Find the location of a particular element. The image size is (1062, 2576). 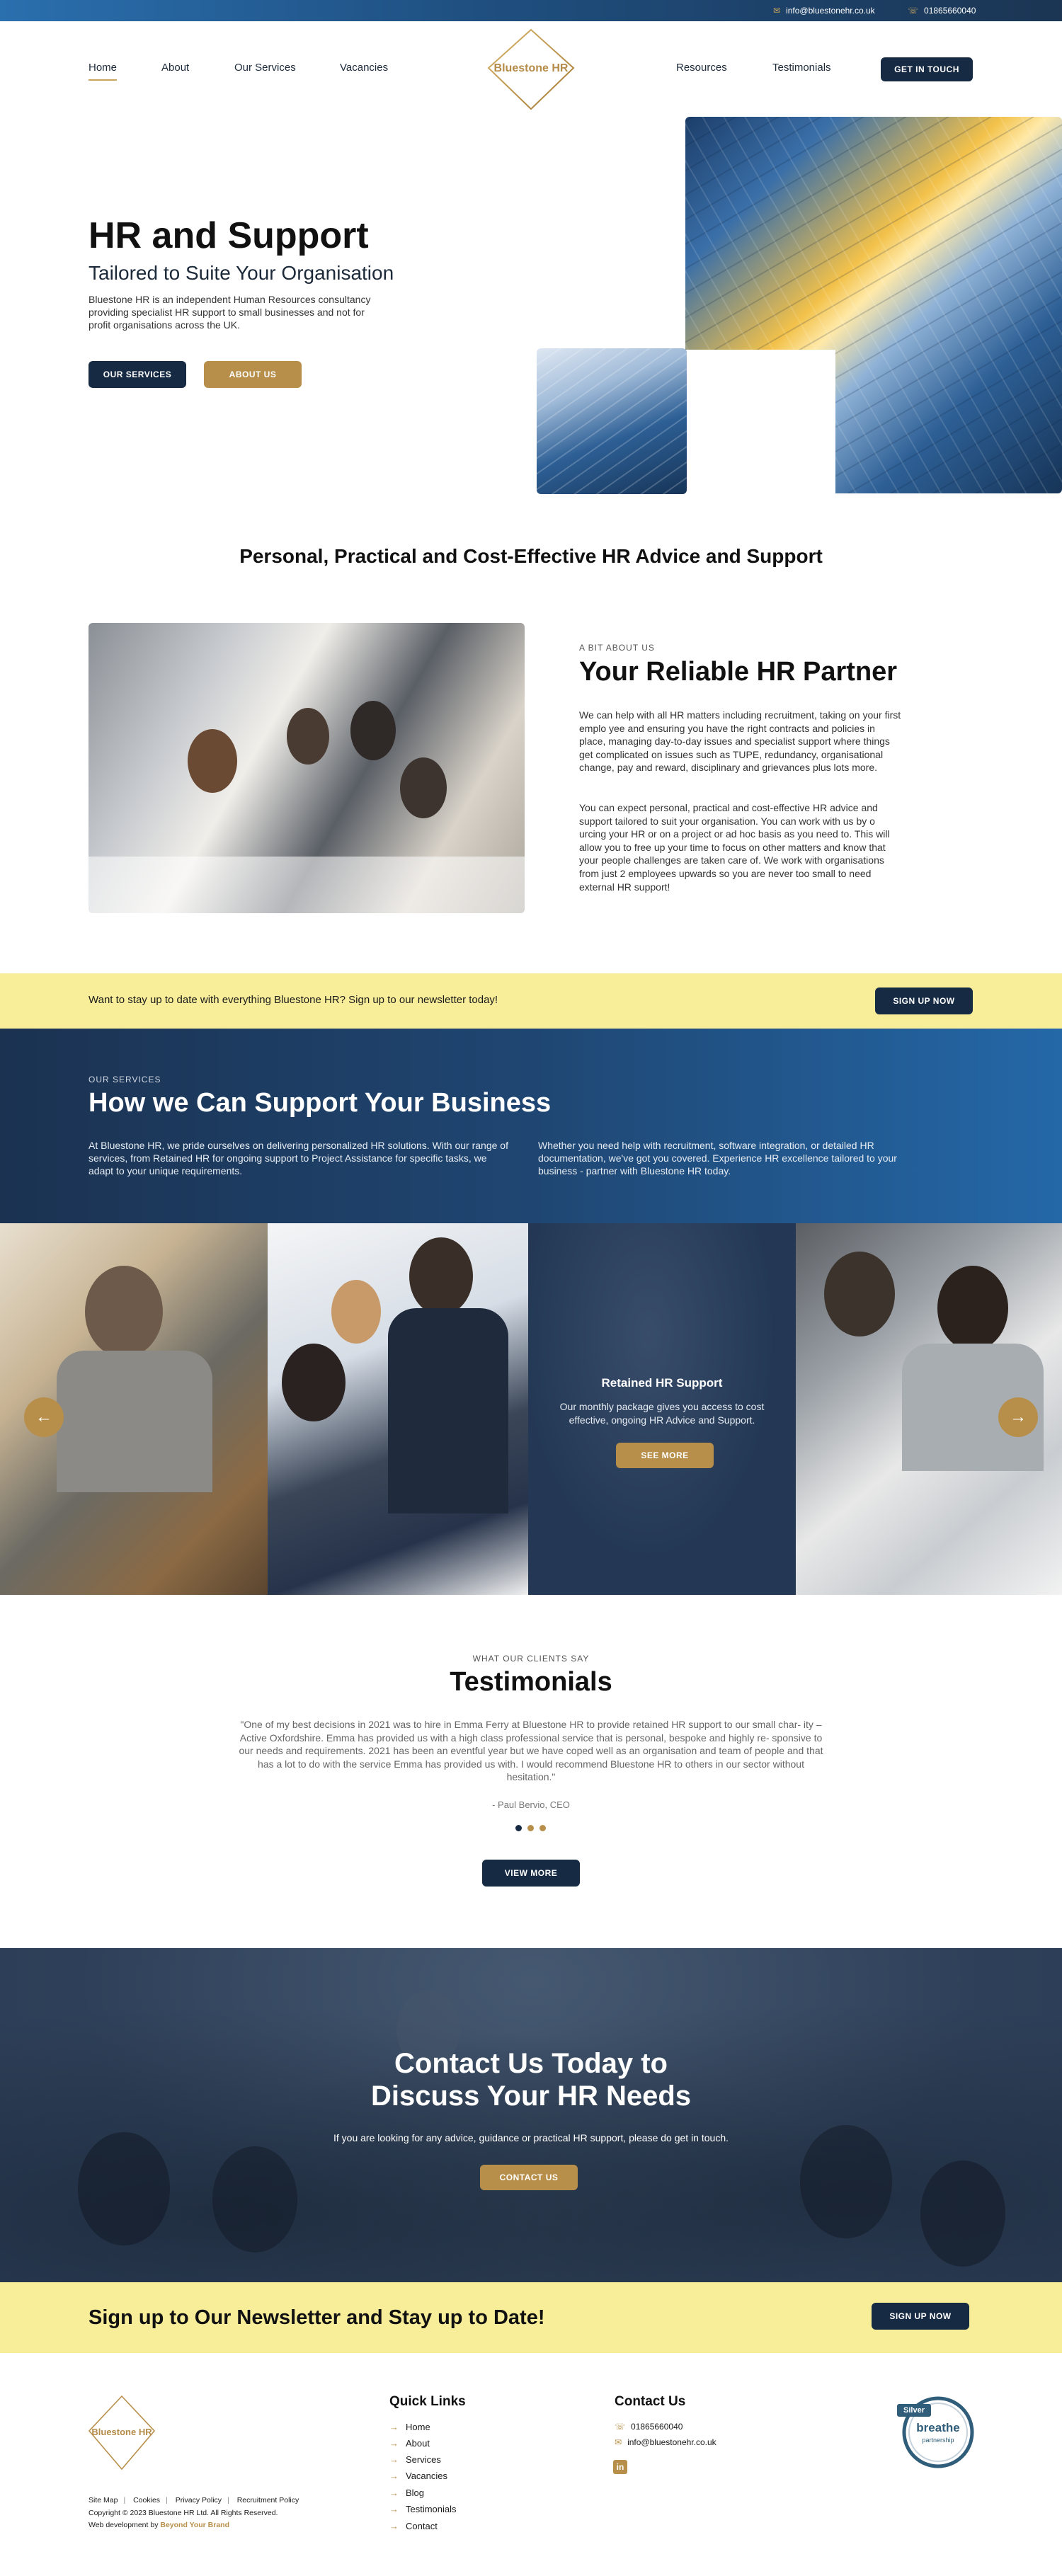

newsletter-banner-signup-button: SIGN UP NOW is located at coordinates (920, 2316).